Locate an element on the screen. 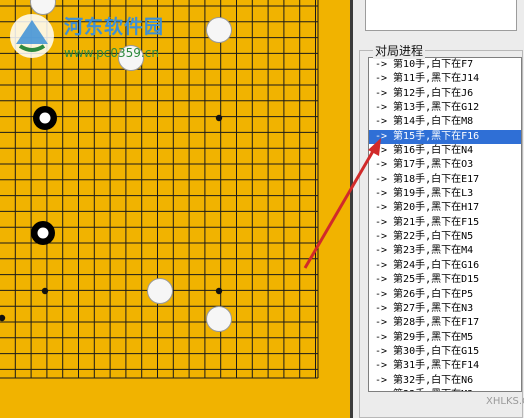  move-list-item: -> 第33手,黑下在M3 is located at coordinates (445, 389).